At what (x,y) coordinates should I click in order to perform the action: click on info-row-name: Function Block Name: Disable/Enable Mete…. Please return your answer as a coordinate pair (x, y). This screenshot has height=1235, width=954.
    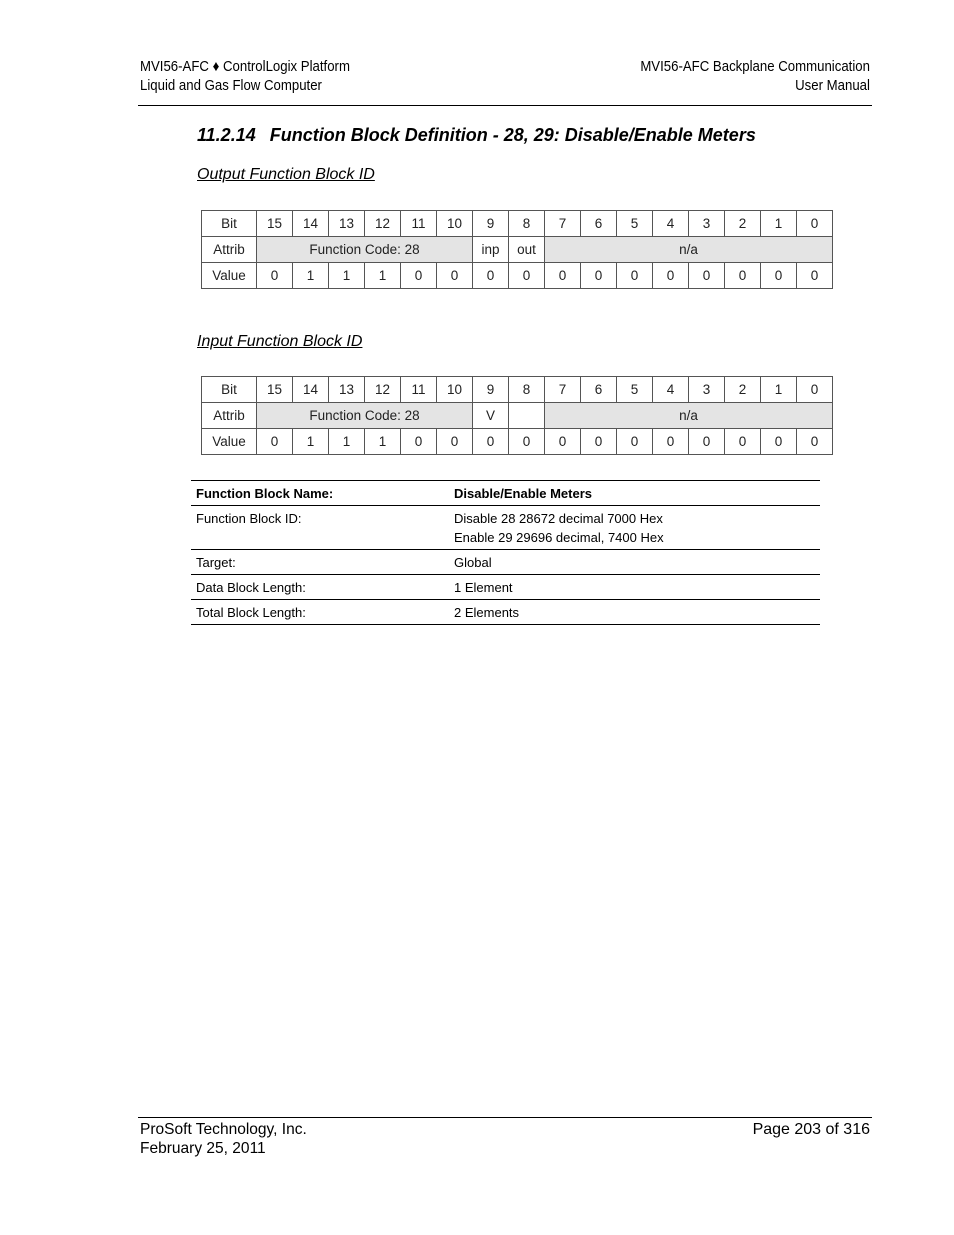
    Looking at the image, I should click on (505, 493).